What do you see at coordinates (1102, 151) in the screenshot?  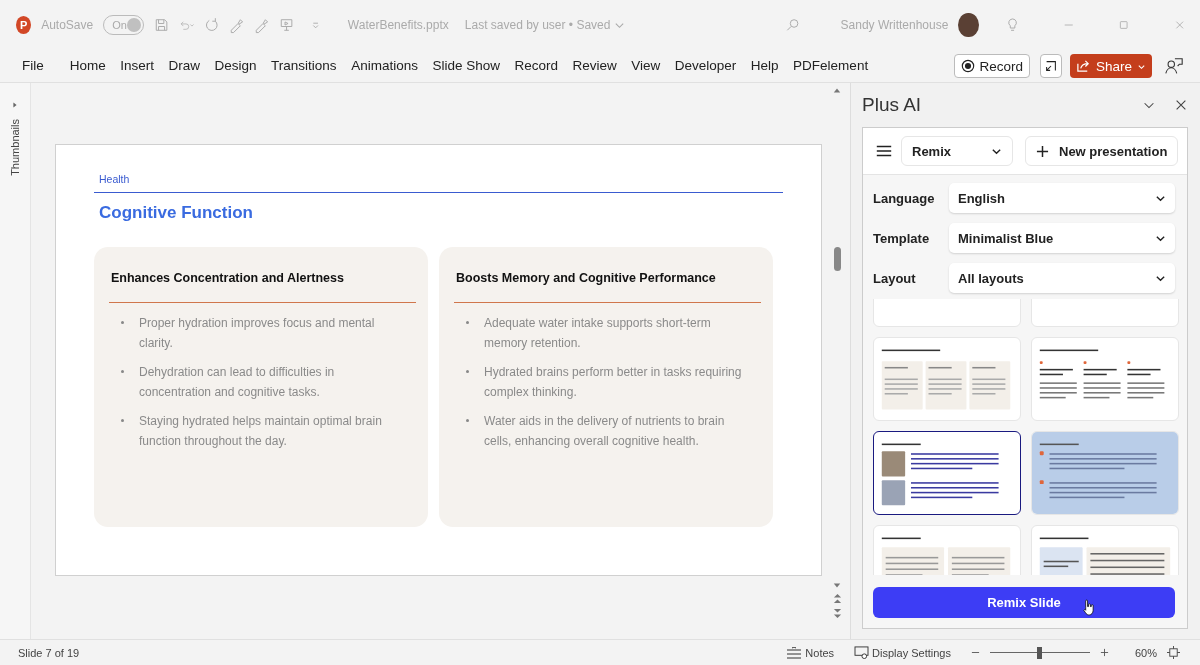 I see `new-presentation-button: New presentation` at bounding box center [1102, 151].